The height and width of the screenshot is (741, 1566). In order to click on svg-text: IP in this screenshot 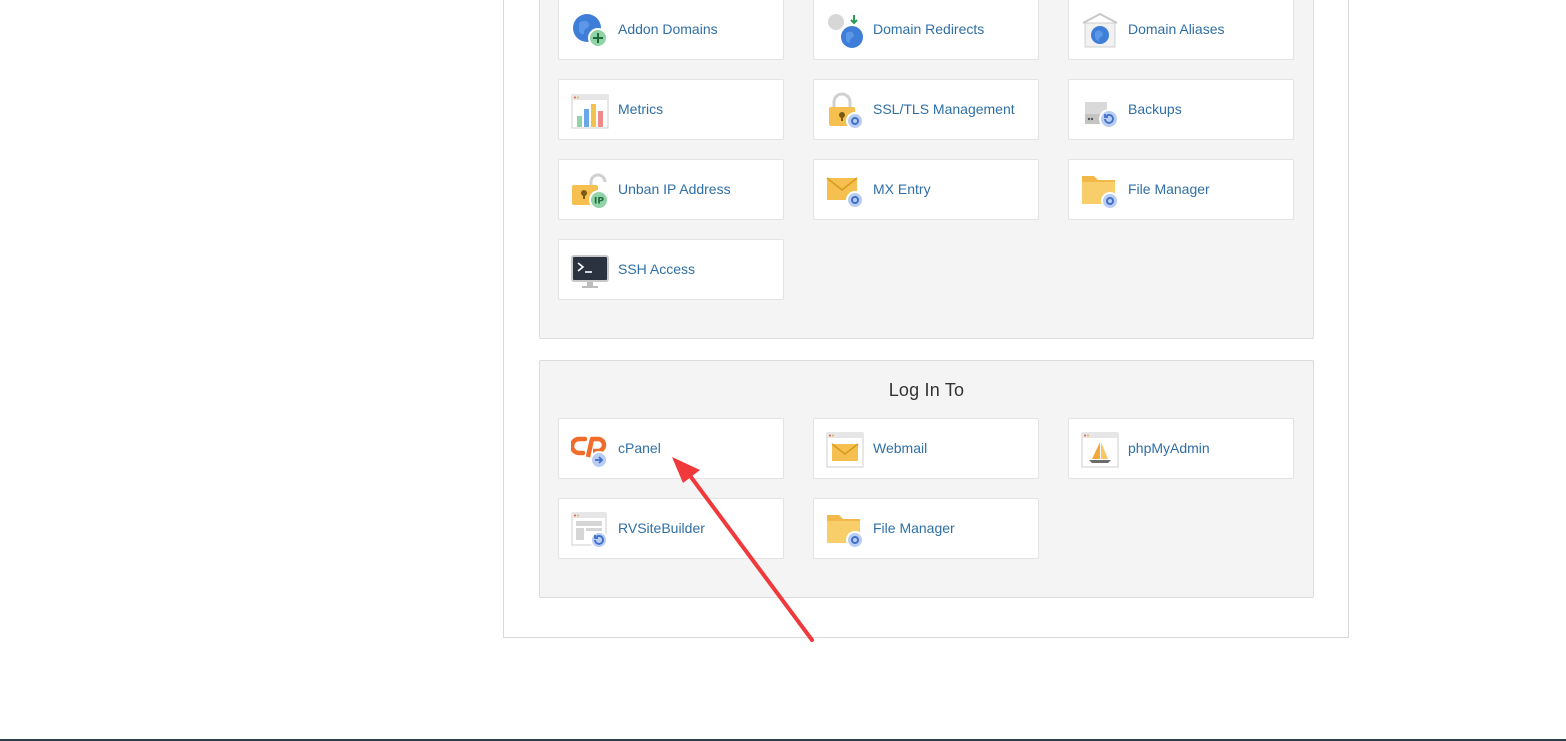, I will do `click(599, 202)`.